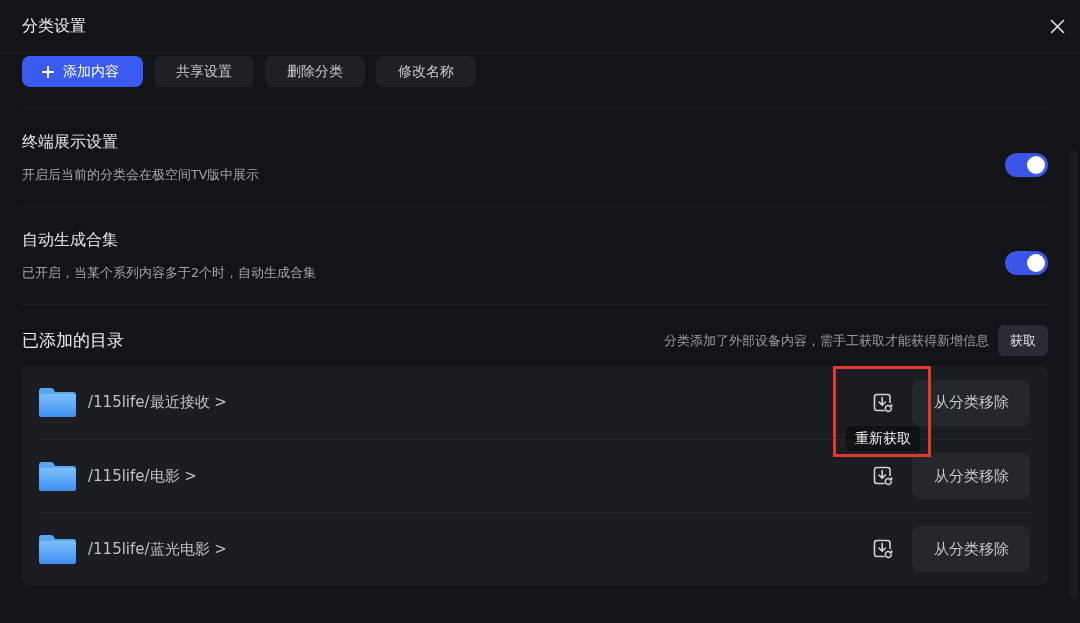  Describe the element at coordinates (141, 175) in the screenshot. I see `setting-description: 开启后当前的分类会在极空间TV版中展示` at that location.